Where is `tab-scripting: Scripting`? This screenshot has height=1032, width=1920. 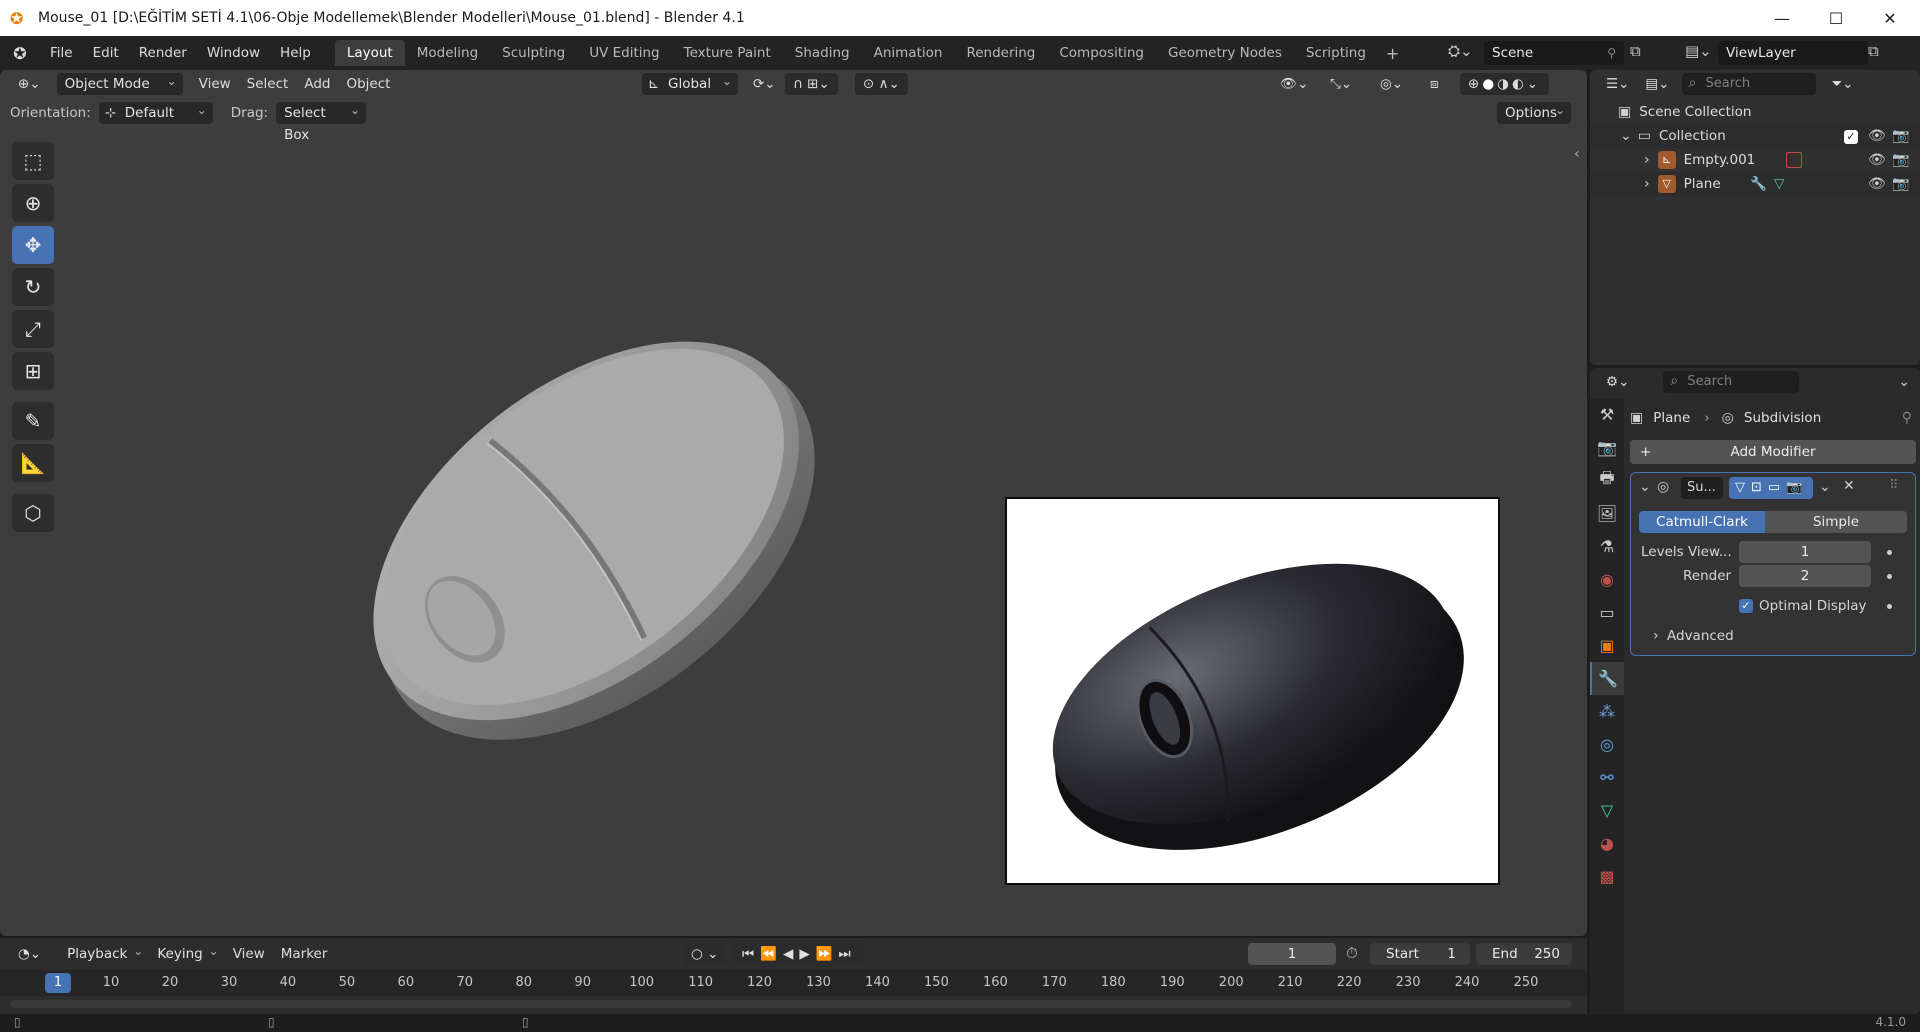
tab-scripting: Scripting is located at coordinates (1336, 53).